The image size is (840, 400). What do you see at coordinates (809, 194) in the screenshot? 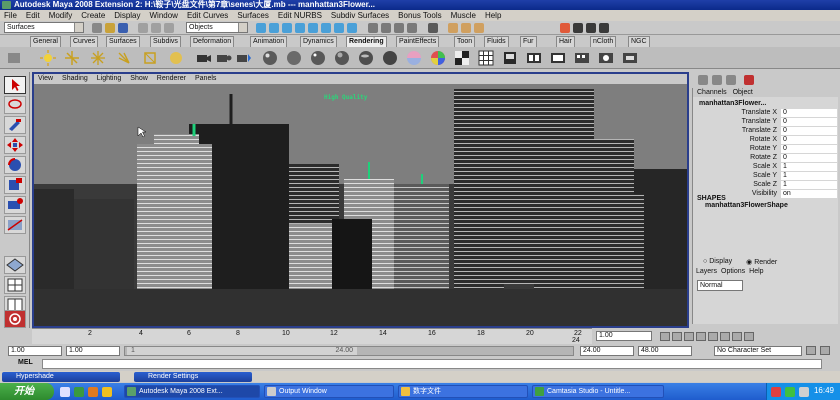
I see `attr-value-field: on` at bounding box center [809, 194].